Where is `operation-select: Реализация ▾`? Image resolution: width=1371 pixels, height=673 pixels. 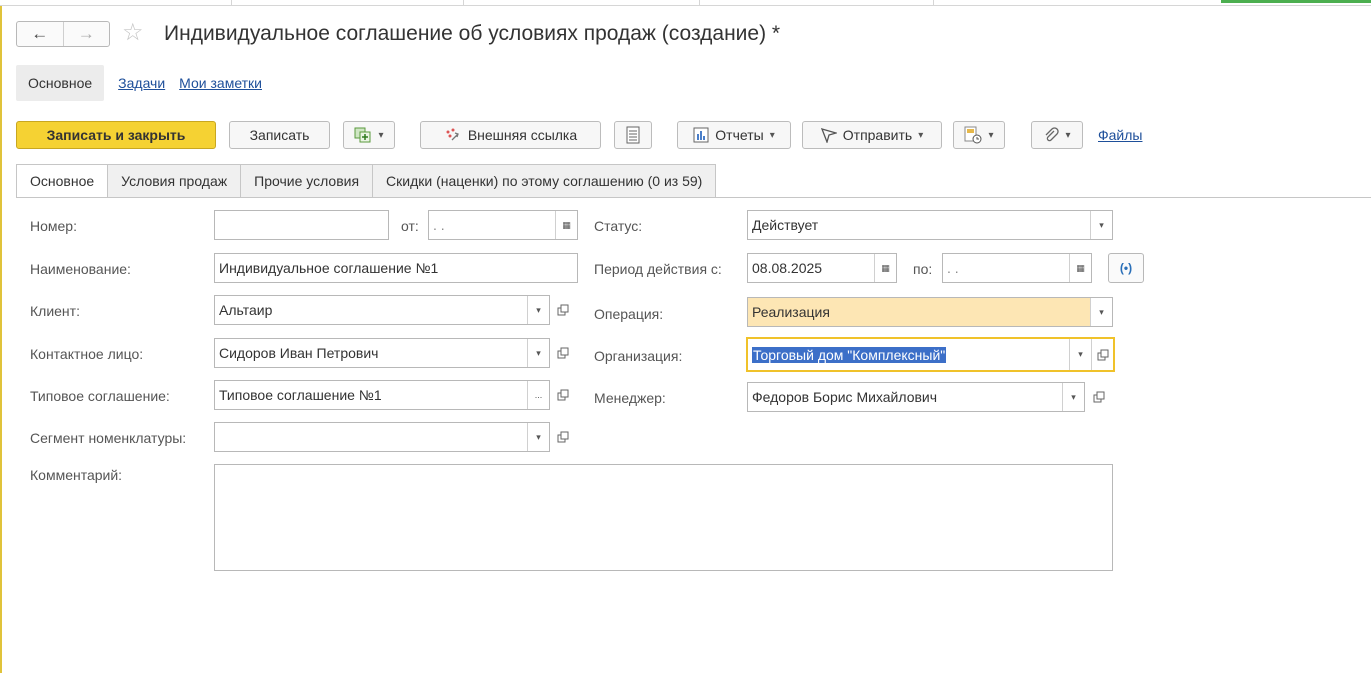
operation-select: Реализация ▾ is located at coordinates (930, 312).